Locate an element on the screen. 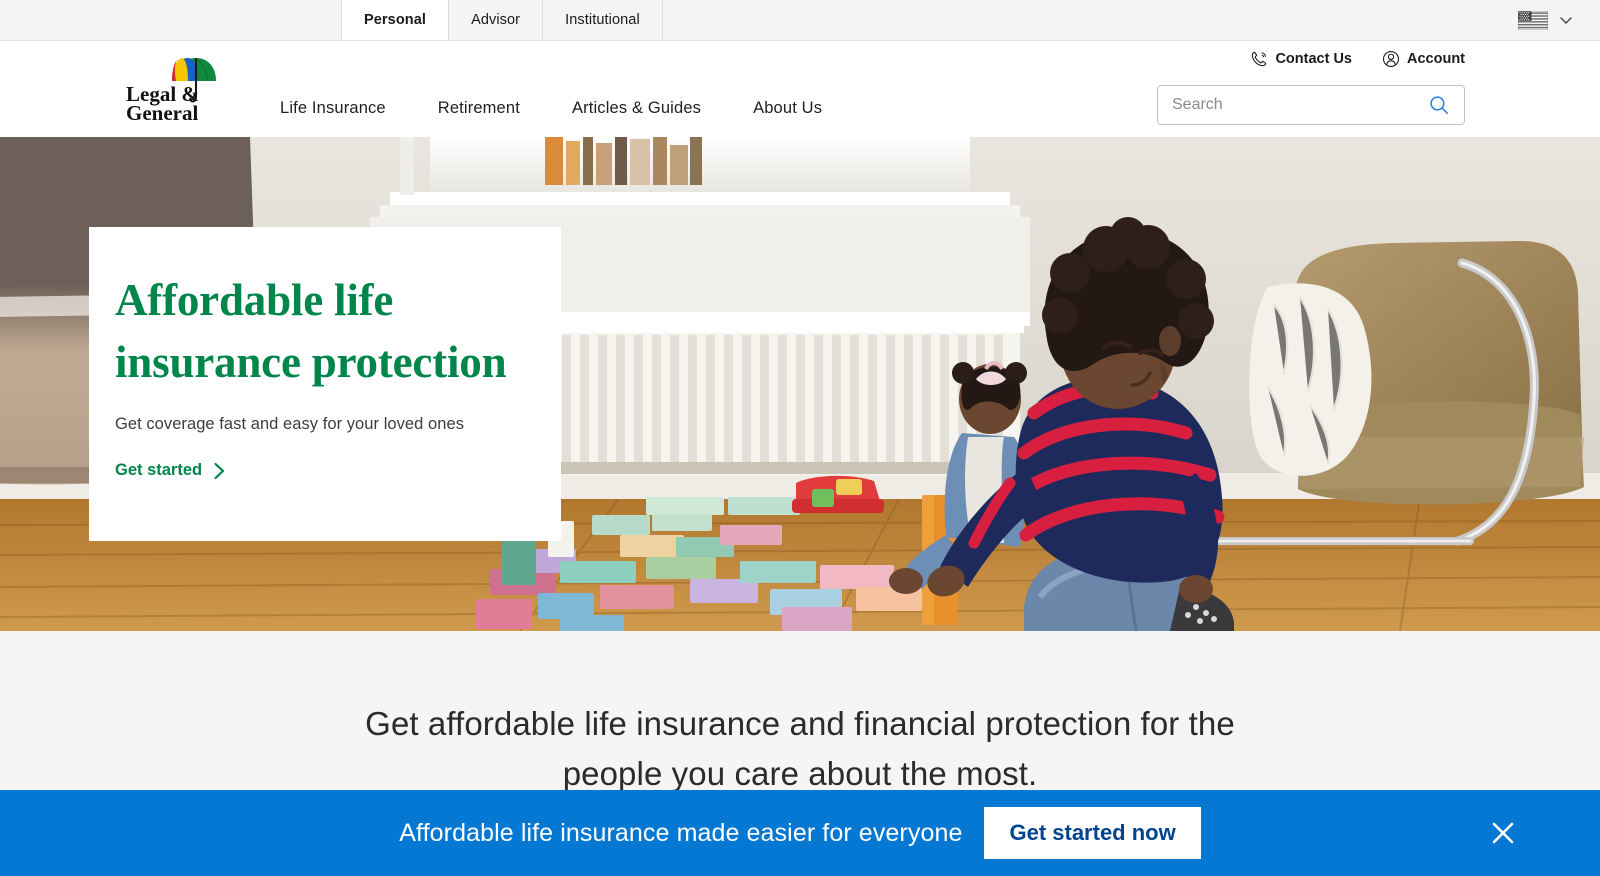 This screenshot has height=876, width=1600. tab-institutional: Institutional is located at coordinates (603, 20).